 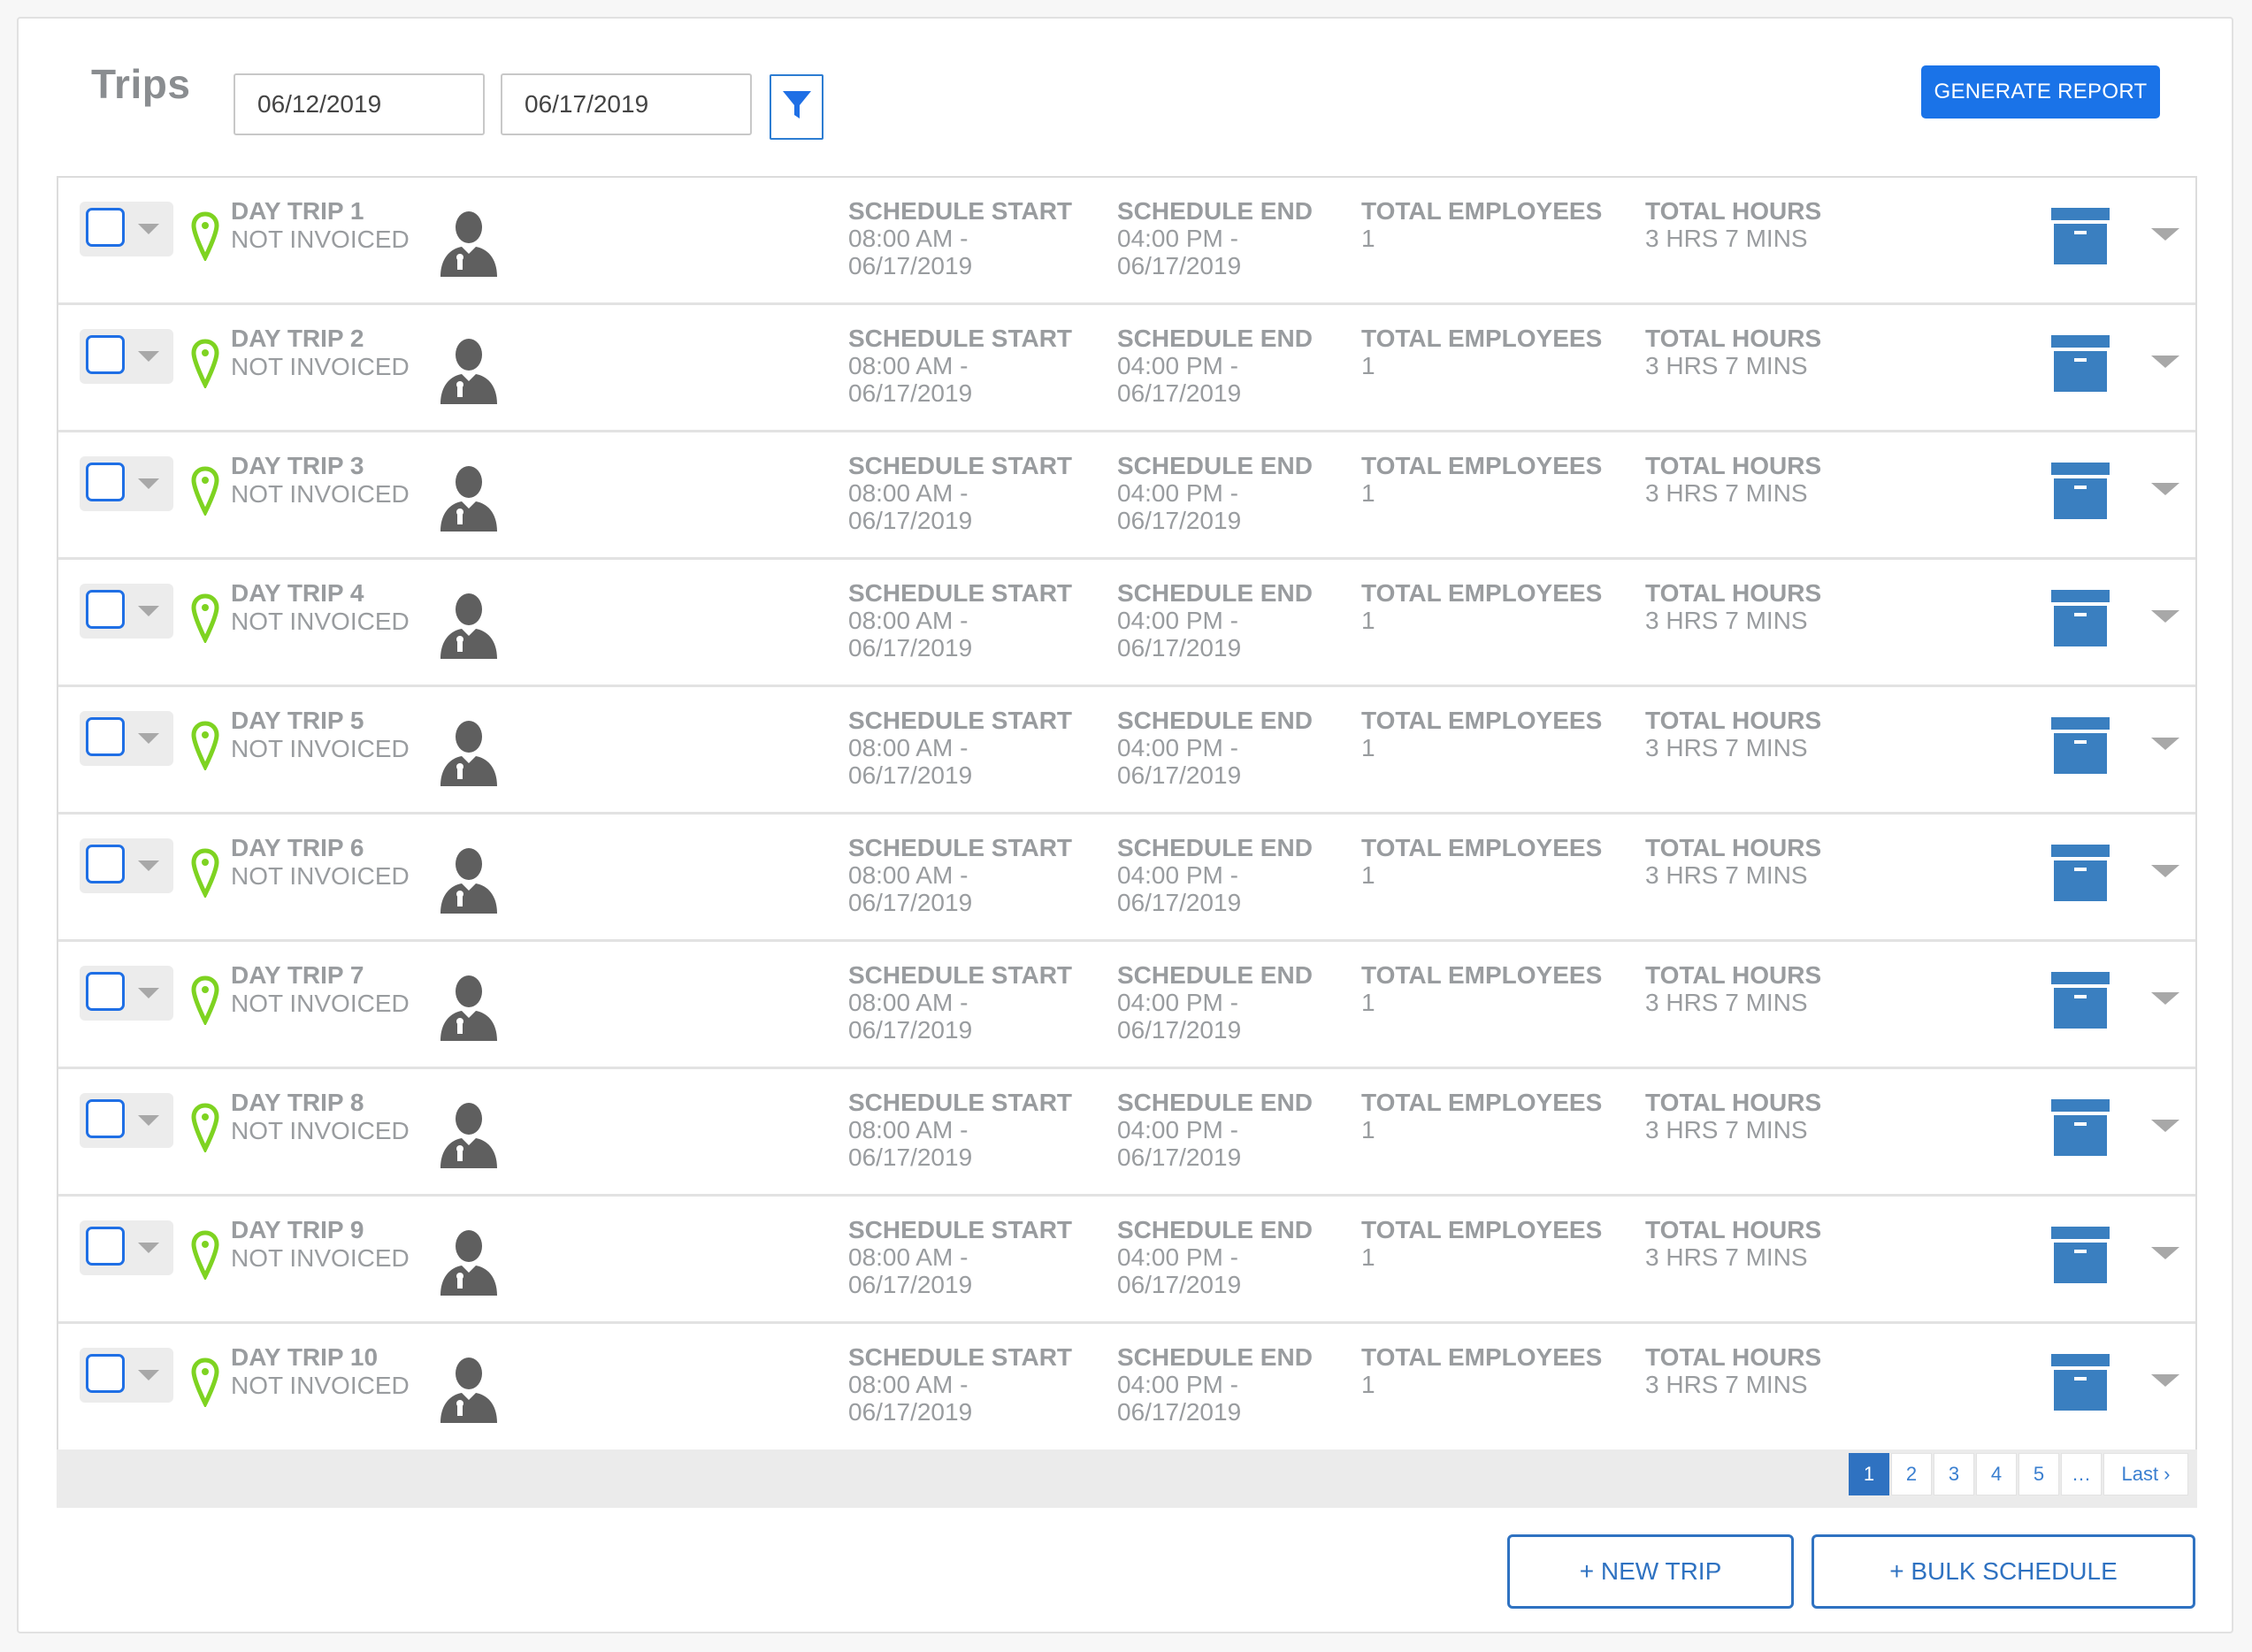 I want to click on page-button: 2, so click(x=1912, y=1474).